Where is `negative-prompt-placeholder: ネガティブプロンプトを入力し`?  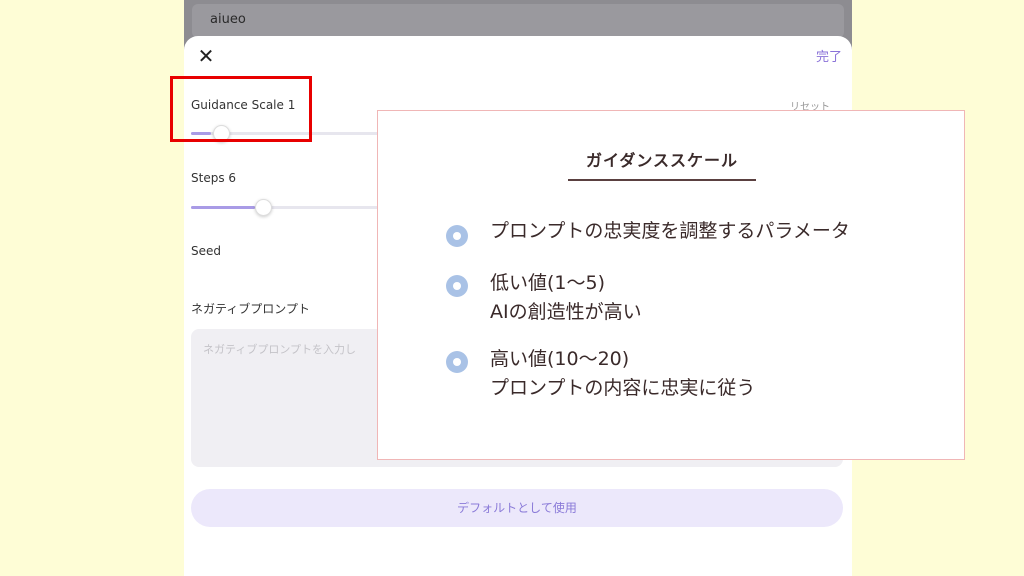 negative-prompt-placeholder: ネガティブプロンプトを入力し is located at coordinates (280, 349).